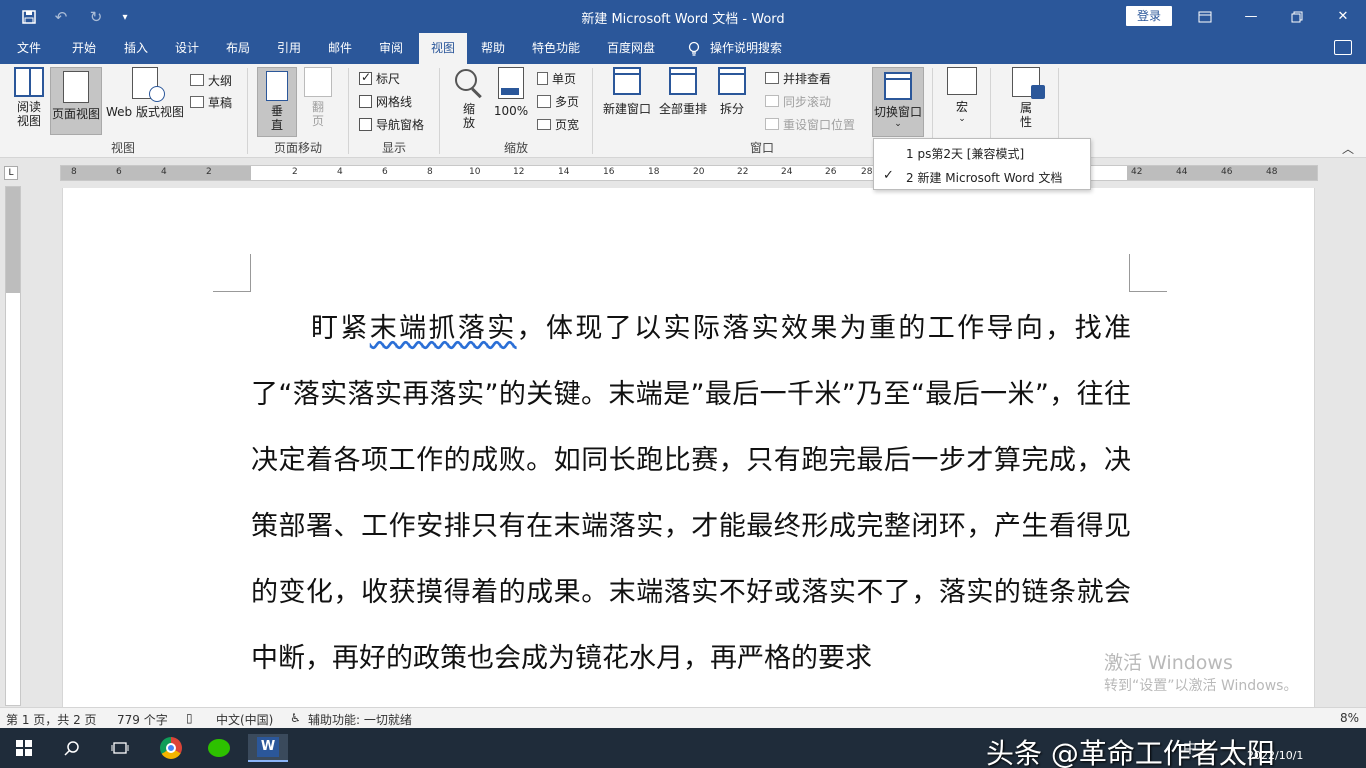 This screenshot has width=1366, height=768. What do you see at coordinates (683, 91) in the screenshot?
I see `arrange-all-button: 全部重排` at bounding box center [683, 91].